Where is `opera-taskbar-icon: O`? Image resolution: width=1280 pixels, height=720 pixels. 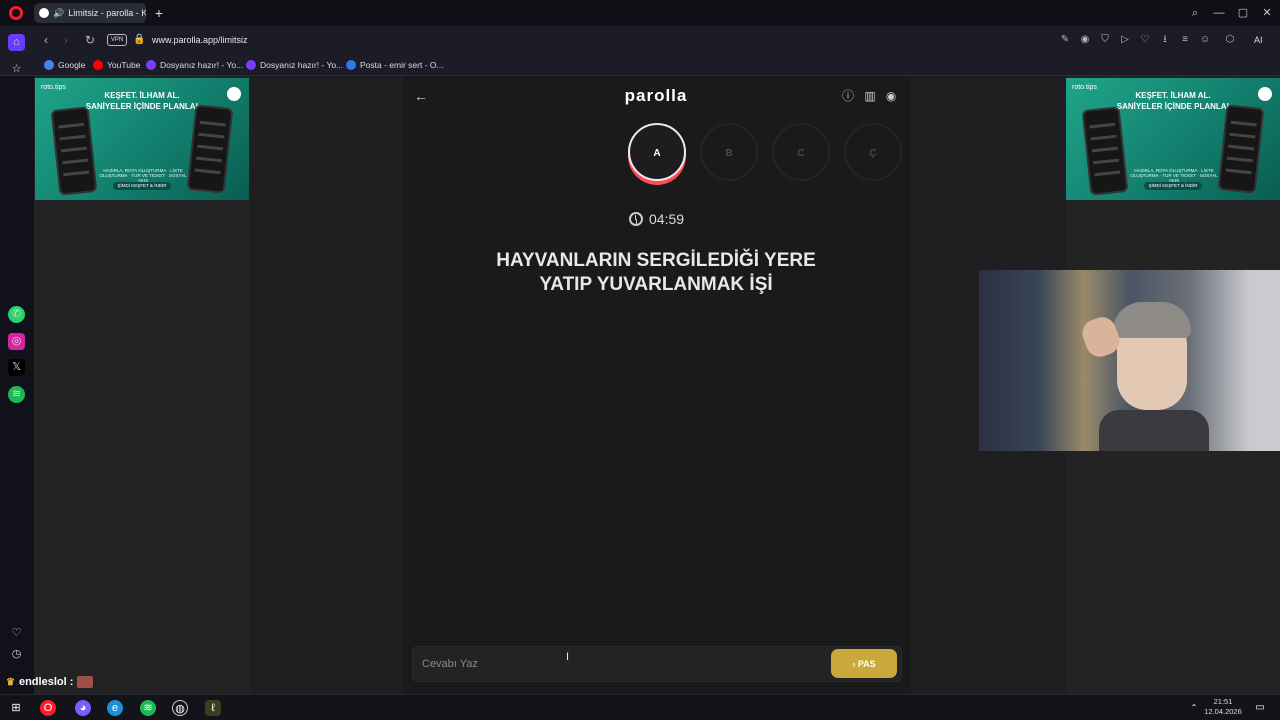
opera-taskbar-icon: O is located at coordinates (48, 708).